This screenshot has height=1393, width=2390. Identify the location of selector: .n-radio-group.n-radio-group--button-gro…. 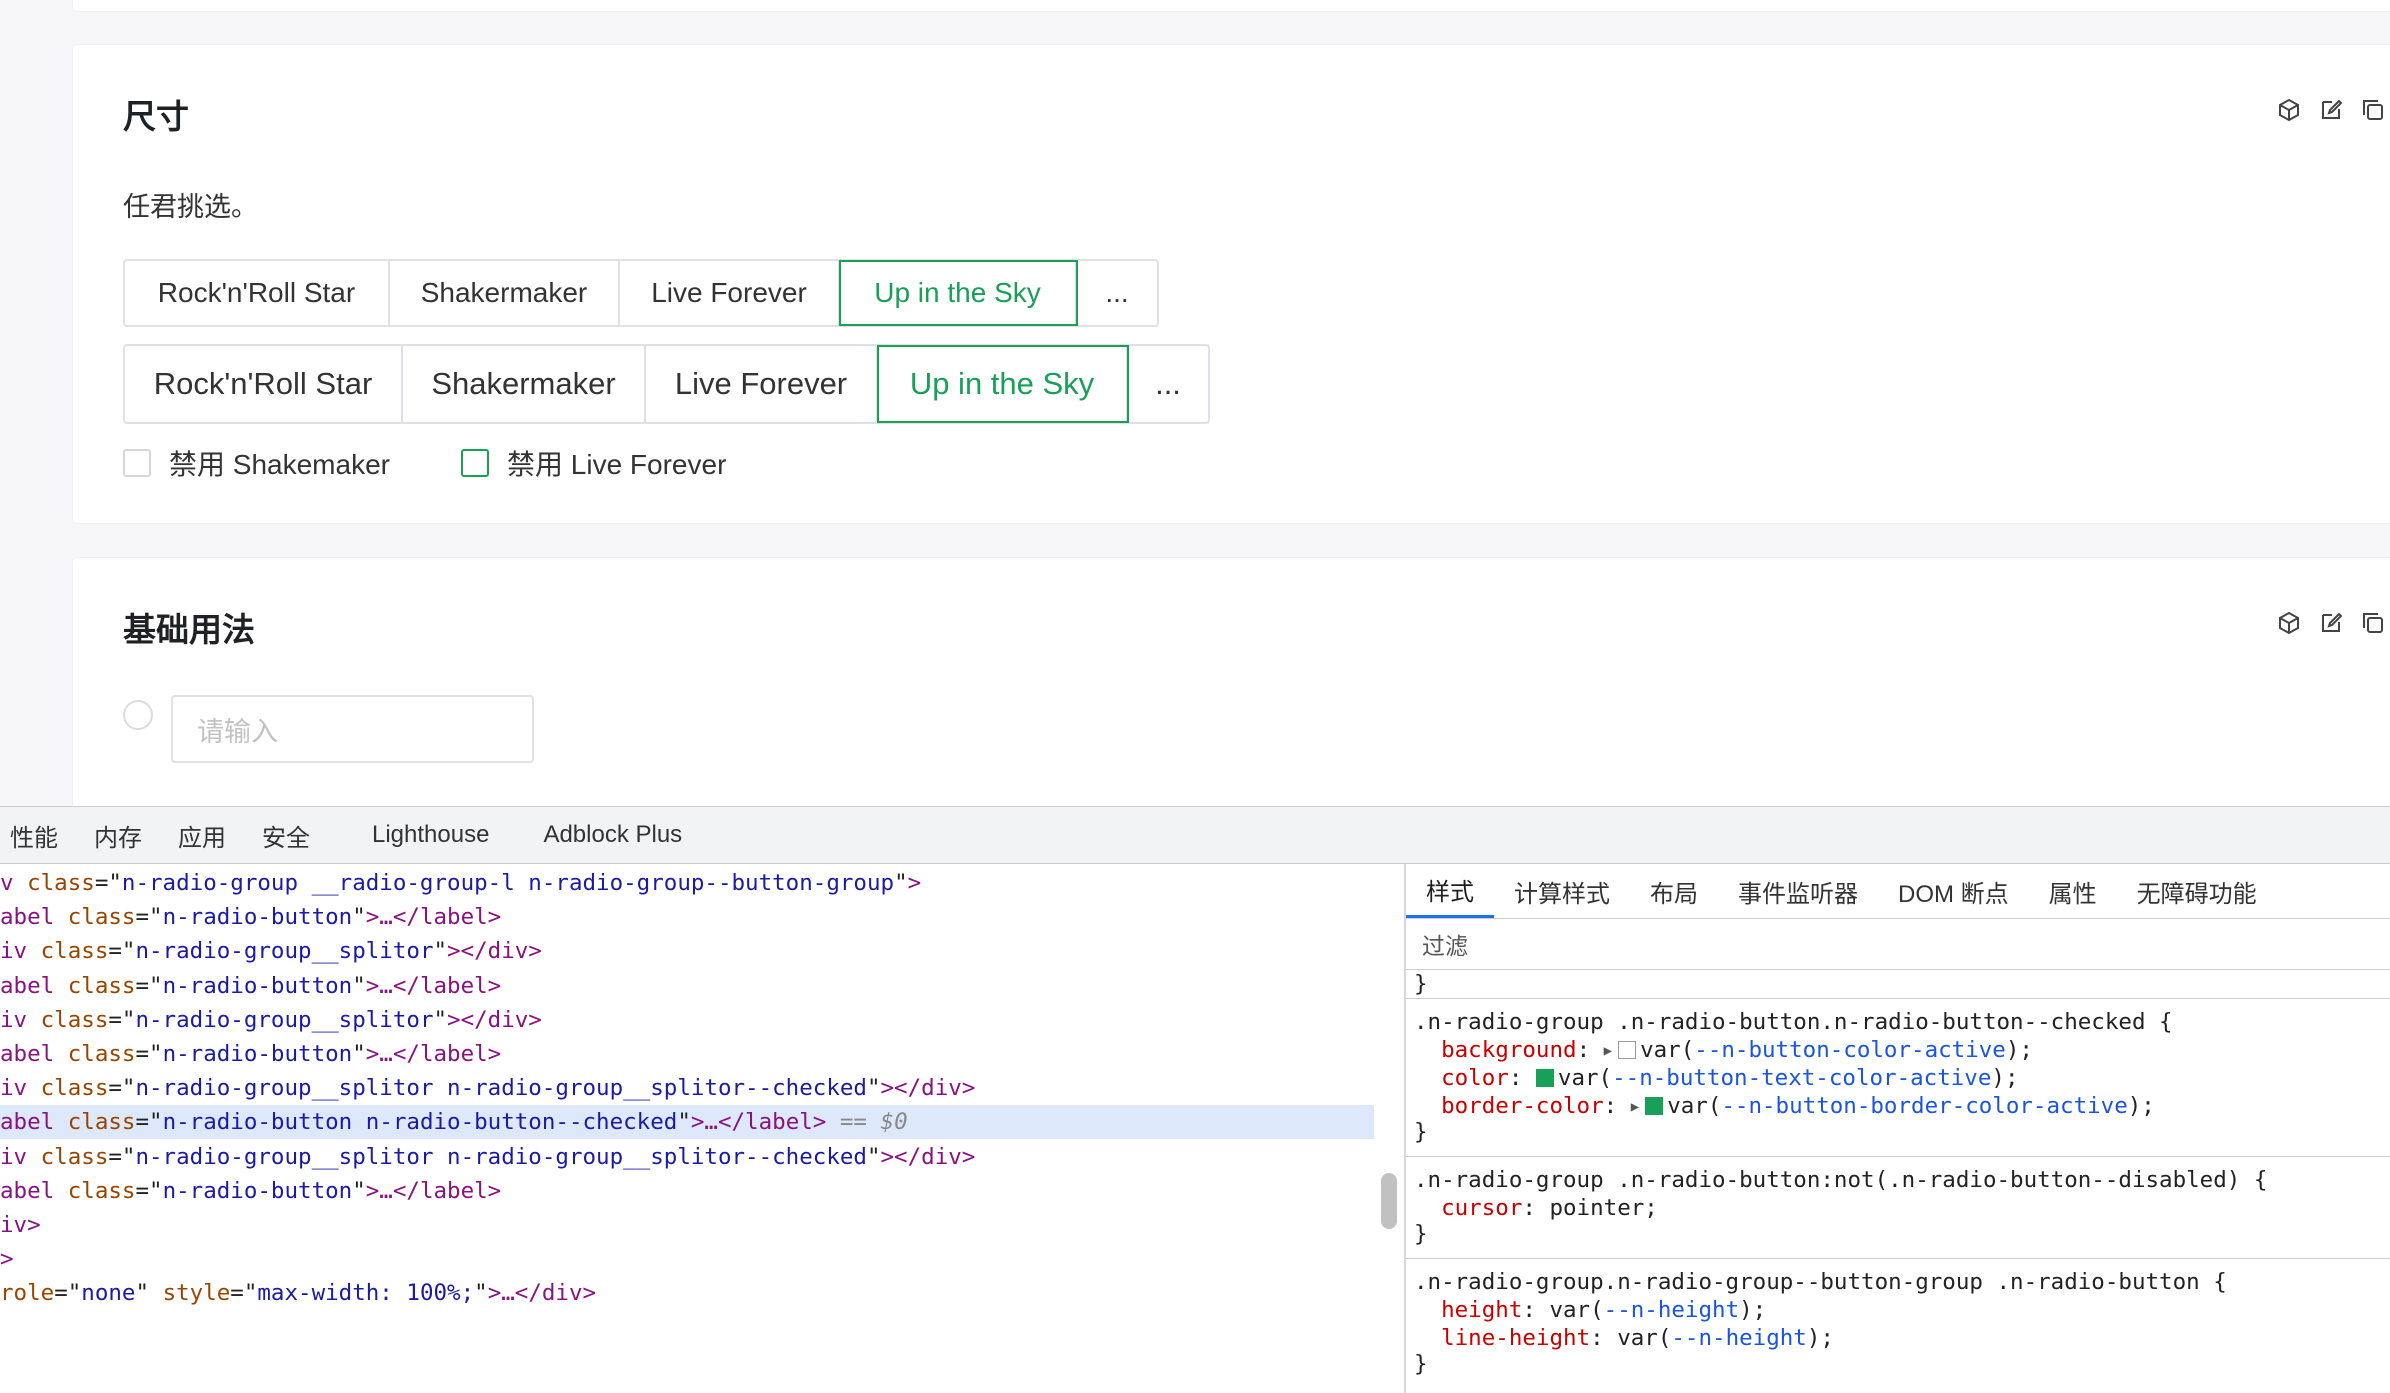
(1820, 1282).